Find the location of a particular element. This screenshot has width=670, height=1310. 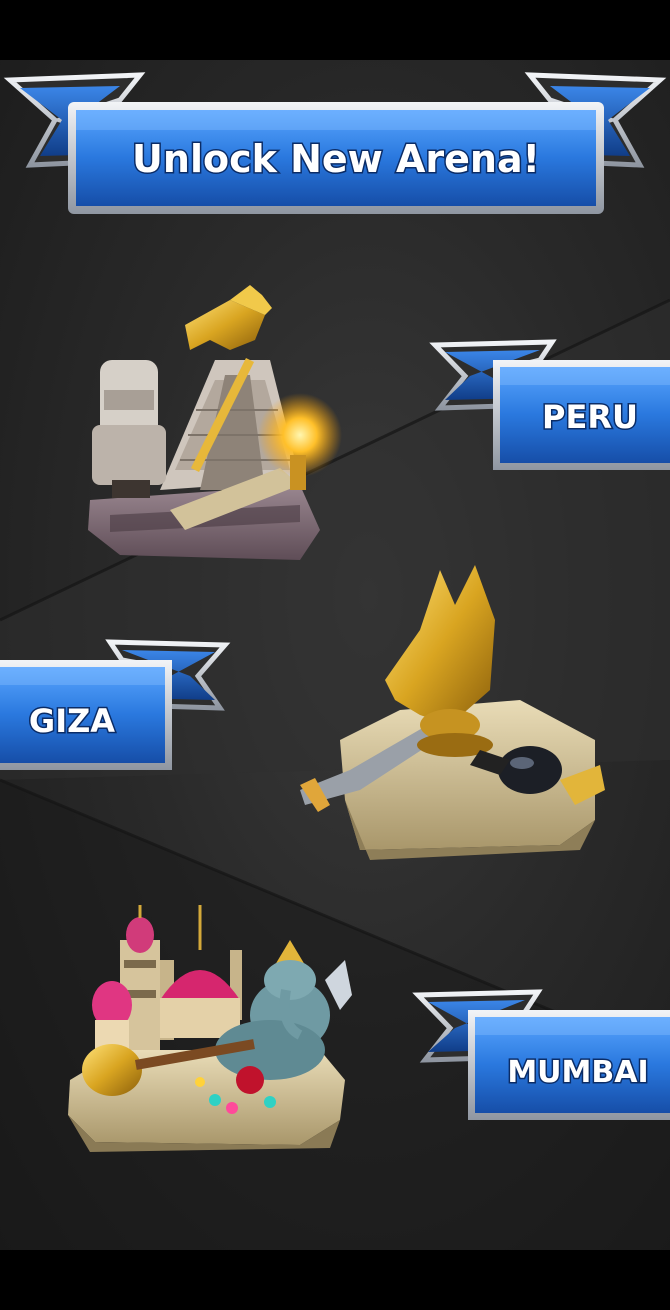

peru-arena-icon is located at coordinates (215, 422).